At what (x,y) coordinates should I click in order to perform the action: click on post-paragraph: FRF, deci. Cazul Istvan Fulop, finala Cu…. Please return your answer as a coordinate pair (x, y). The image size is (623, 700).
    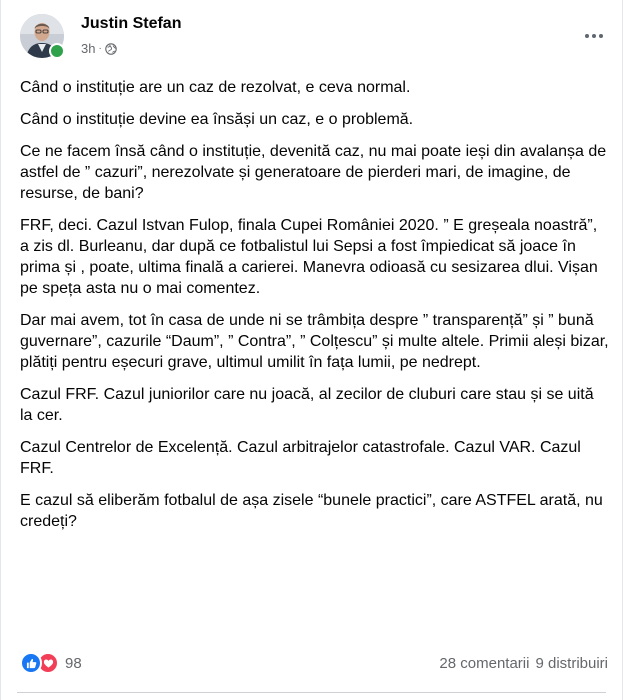
    Looking at the image, I should click on (309, 257).